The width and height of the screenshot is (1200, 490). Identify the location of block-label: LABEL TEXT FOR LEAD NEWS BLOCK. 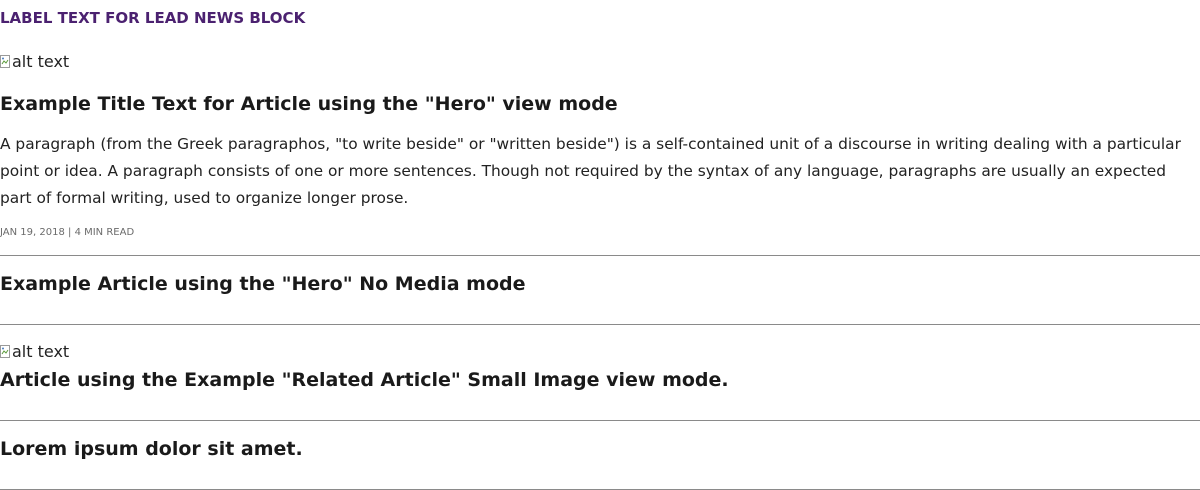
(153, 18).